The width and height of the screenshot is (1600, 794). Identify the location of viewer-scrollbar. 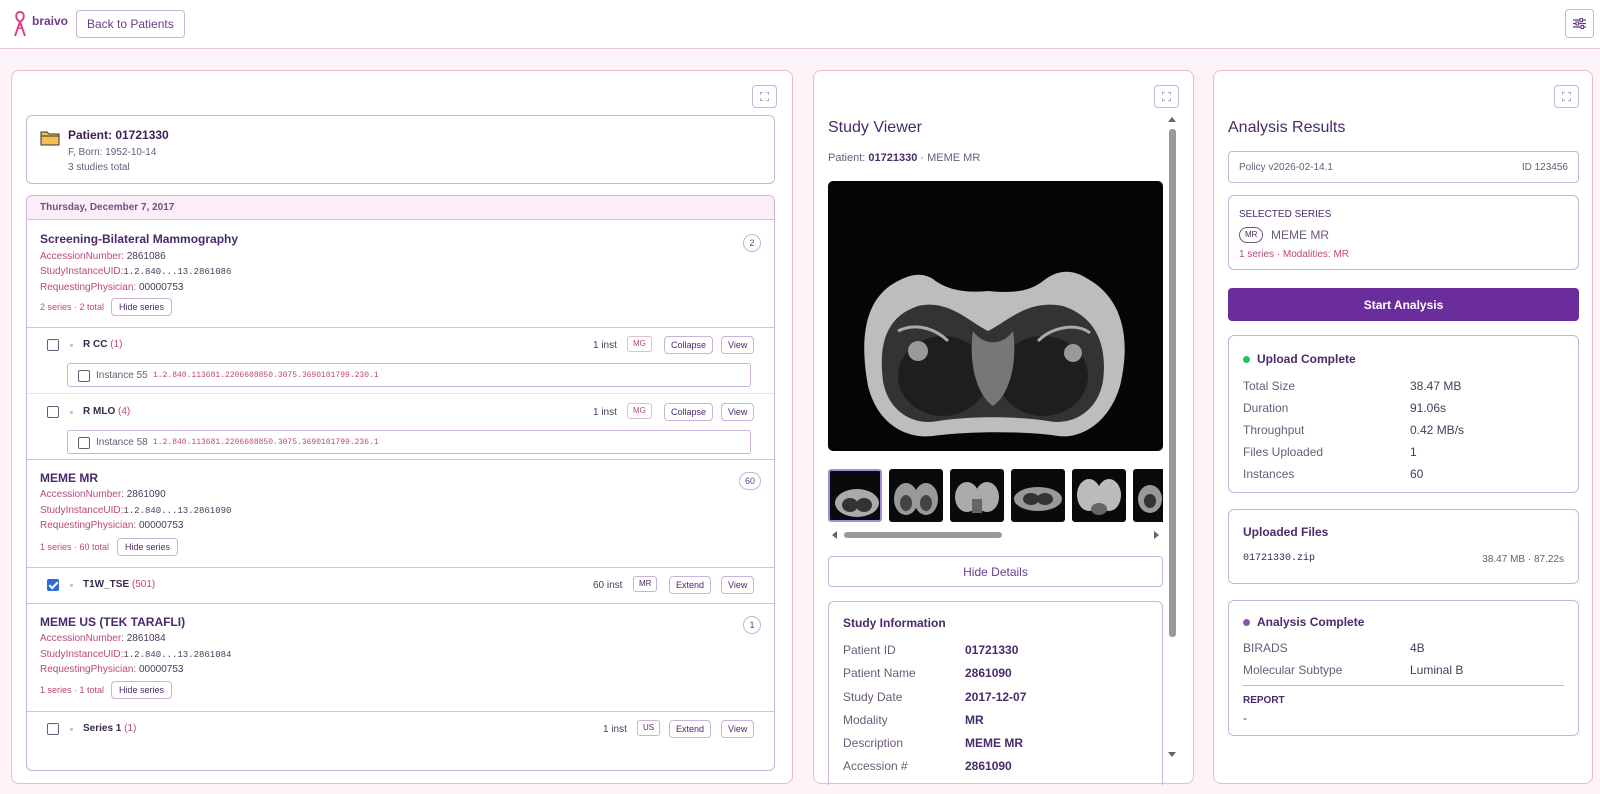
(1172, 437).